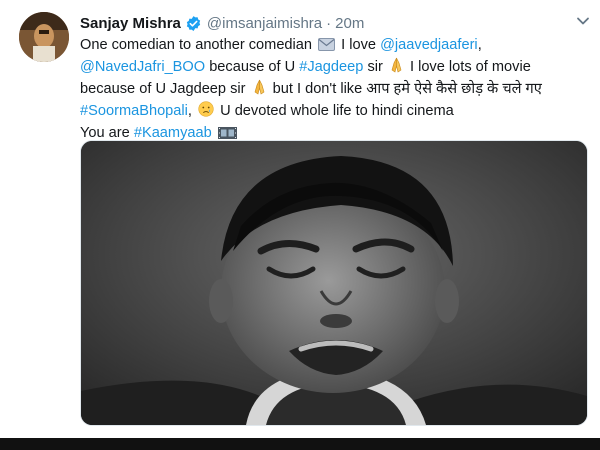 This screenshot has width=600, height=450. What do you see at coordinates (105, 133) in the screenshot?
I see `text-segment: You are` at bounding box center [105, 133].